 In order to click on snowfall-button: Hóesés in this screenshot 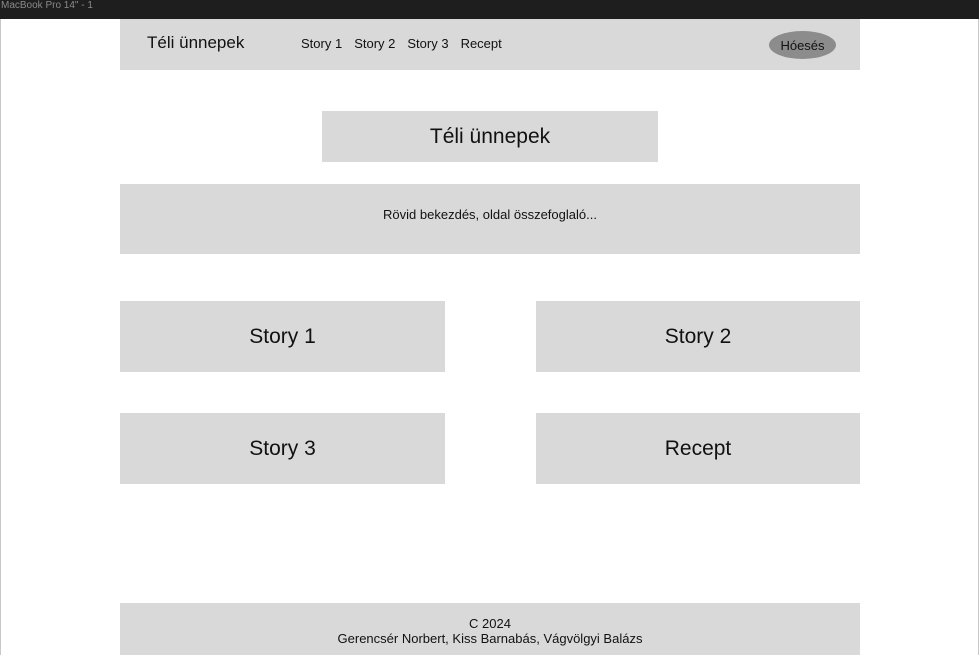, I will do `click(802, 45)`.